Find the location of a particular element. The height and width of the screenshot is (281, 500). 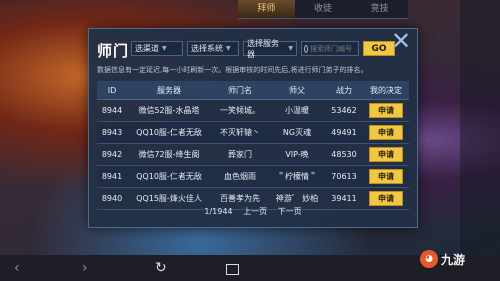

cell-server: 微信52服-水晶塔 is located at coordinates (169, 110).